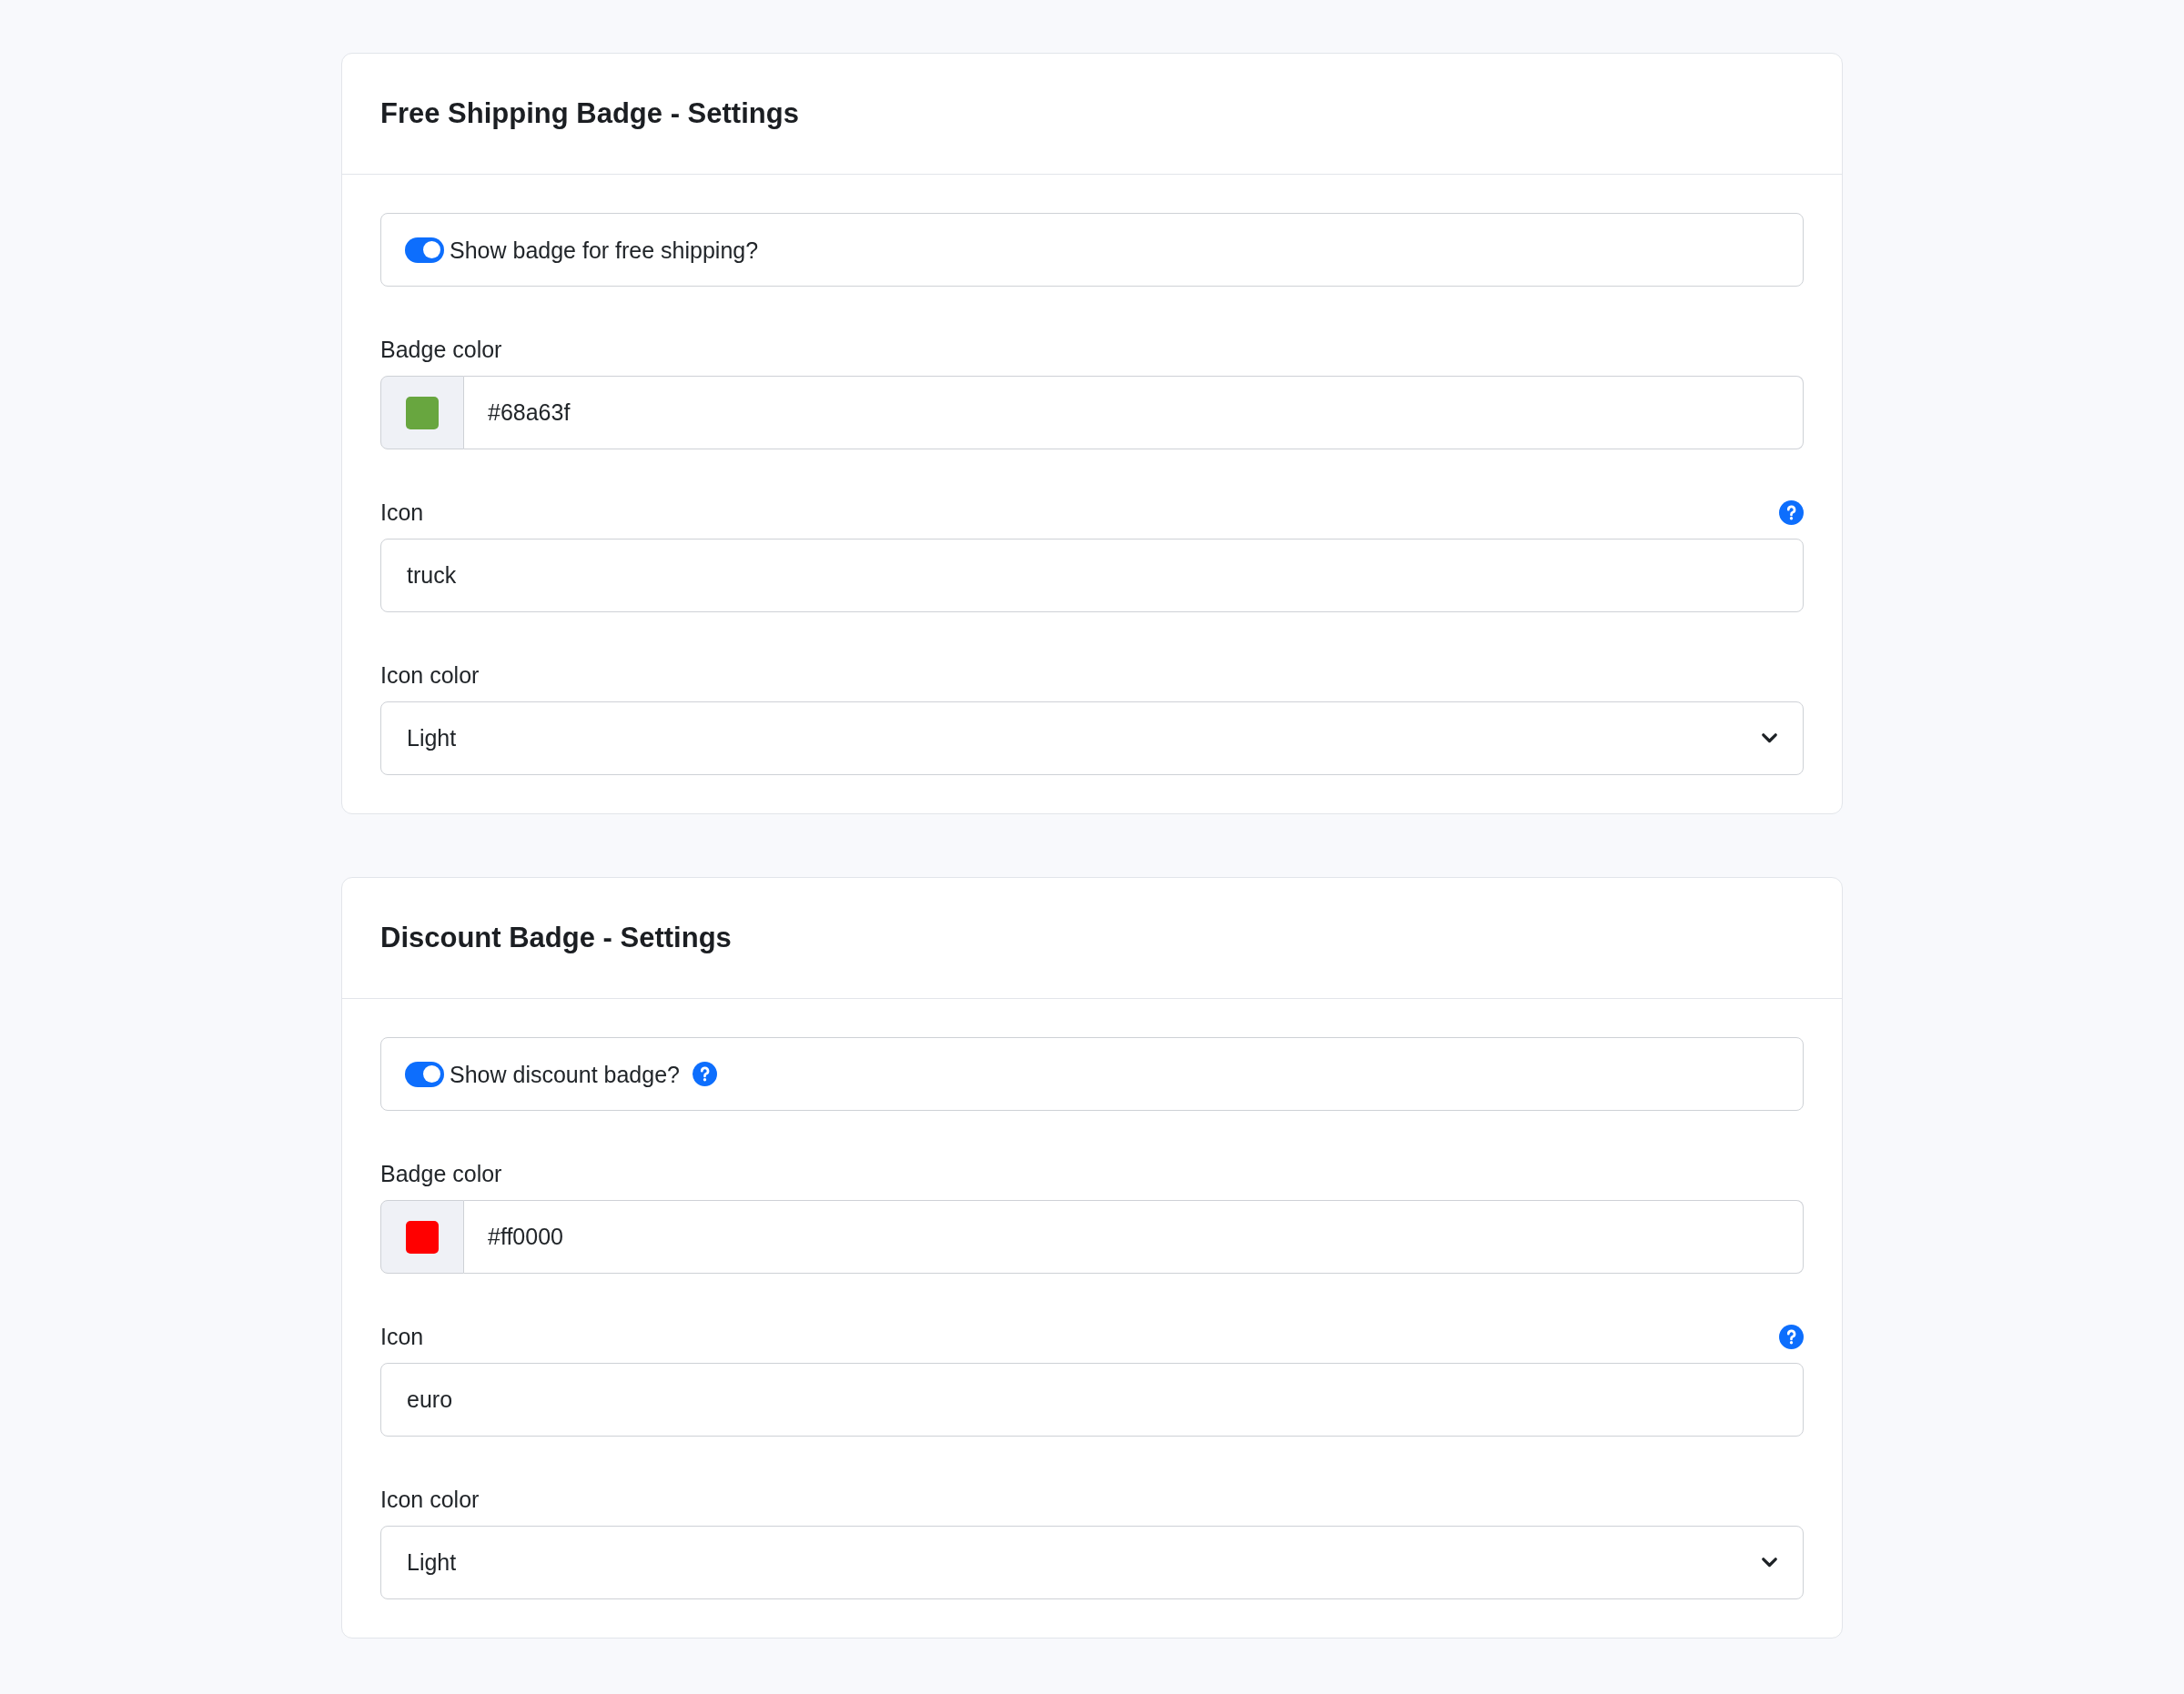 The image size is (2184, 1694). What do you see at coordinates (1134, 412) in the screenshot?
I see `color-input: #68a63f` at bounding box center [1134, 412].